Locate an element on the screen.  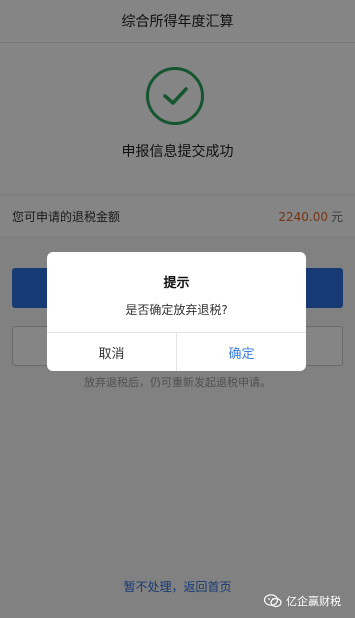
dialog-cancel-button: 取消 is located at coordinates (112, 352).